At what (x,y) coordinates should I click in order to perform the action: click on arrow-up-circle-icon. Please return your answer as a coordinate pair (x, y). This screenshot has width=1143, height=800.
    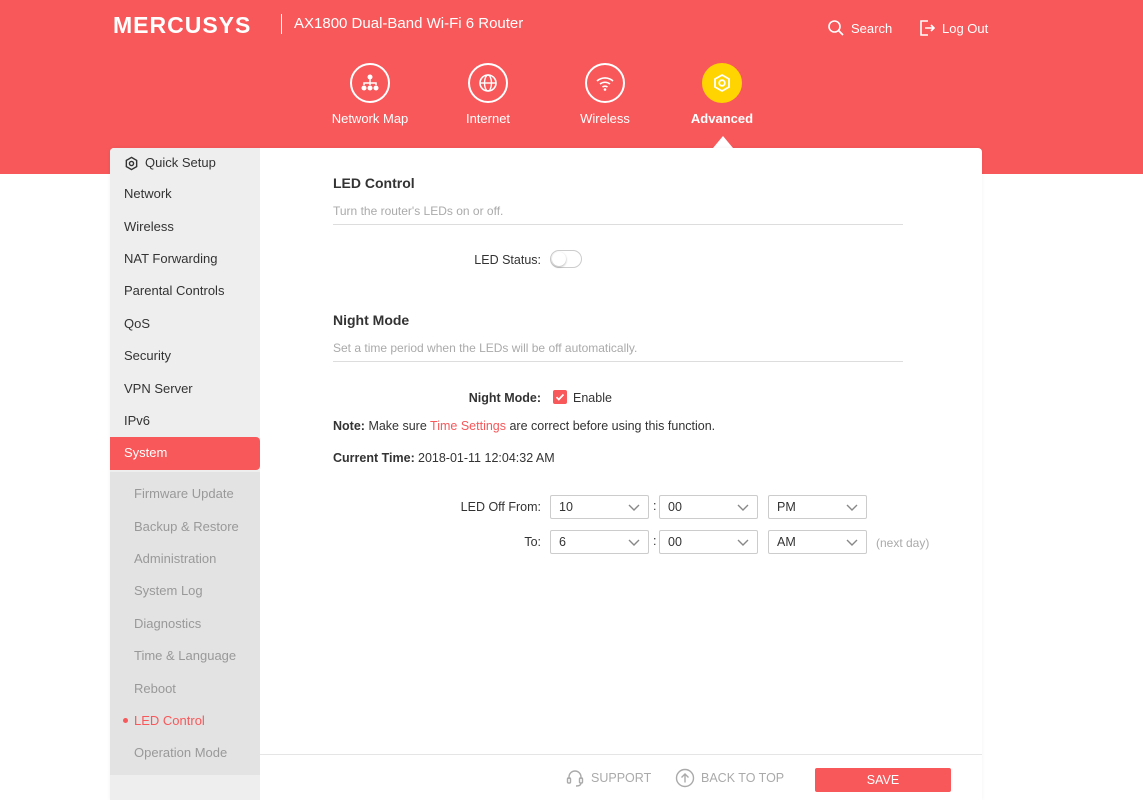
    Looking at the image, I should click on (685, 778).